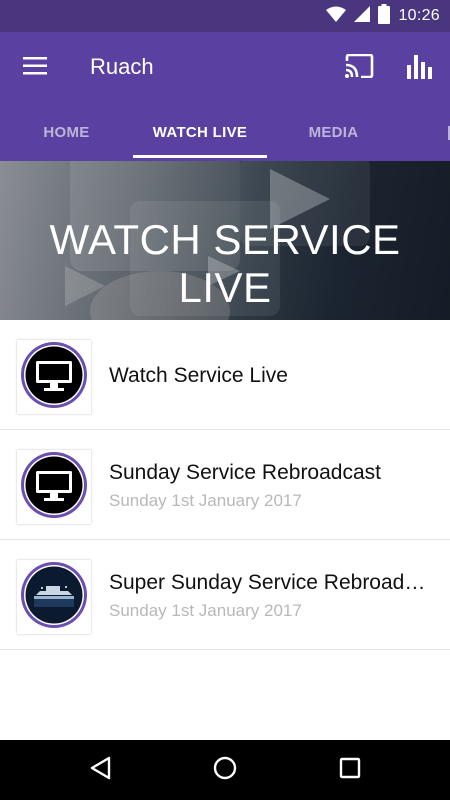  I want to click on ship-image-icon, so click(54, 597).